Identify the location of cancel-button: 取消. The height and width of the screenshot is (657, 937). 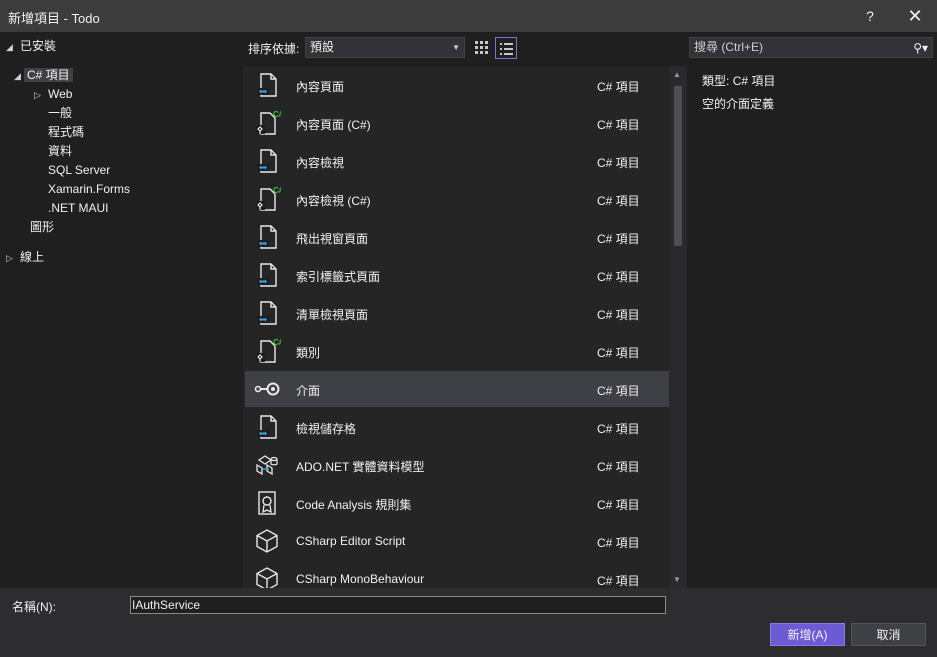
(888, 634).